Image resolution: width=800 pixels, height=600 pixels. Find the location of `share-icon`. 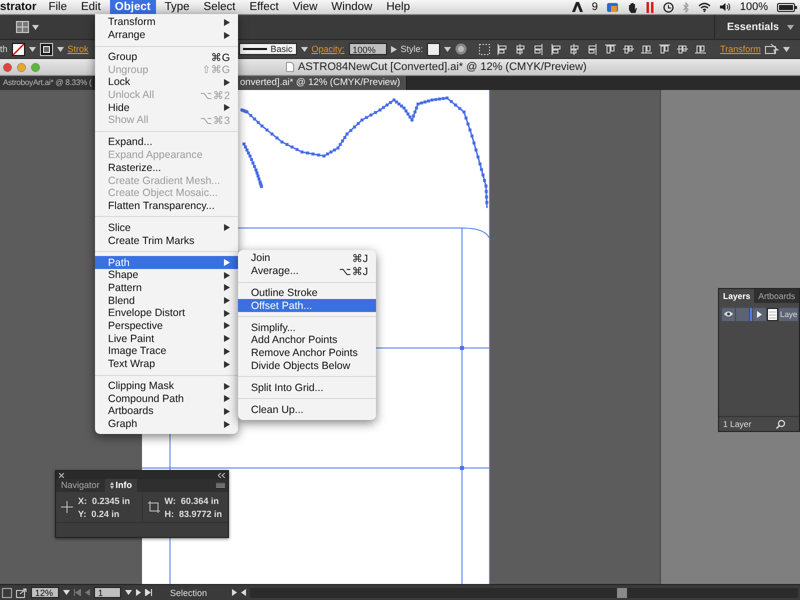

share-icon is located at coordinates (21, 593).